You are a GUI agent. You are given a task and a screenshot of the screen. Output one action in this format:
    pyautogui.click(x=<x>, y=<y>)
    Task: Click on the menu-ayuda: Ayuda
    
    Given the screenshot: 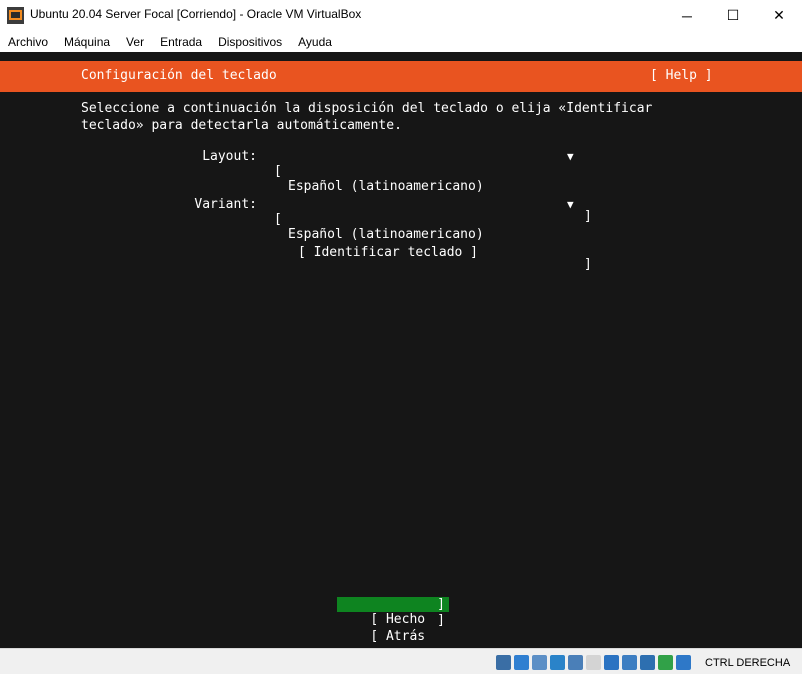 What is the action you would take?
    pyautogui.click(x=315, y=42)
    